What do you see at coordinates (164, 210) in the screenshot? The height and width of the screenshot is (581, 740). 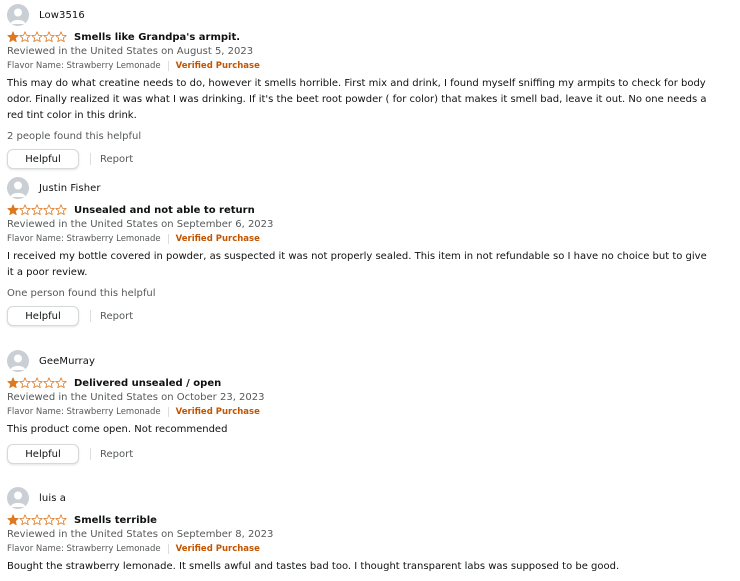 I see `review-title: Unsealed and not able to return` at bounding box center [164, 210].